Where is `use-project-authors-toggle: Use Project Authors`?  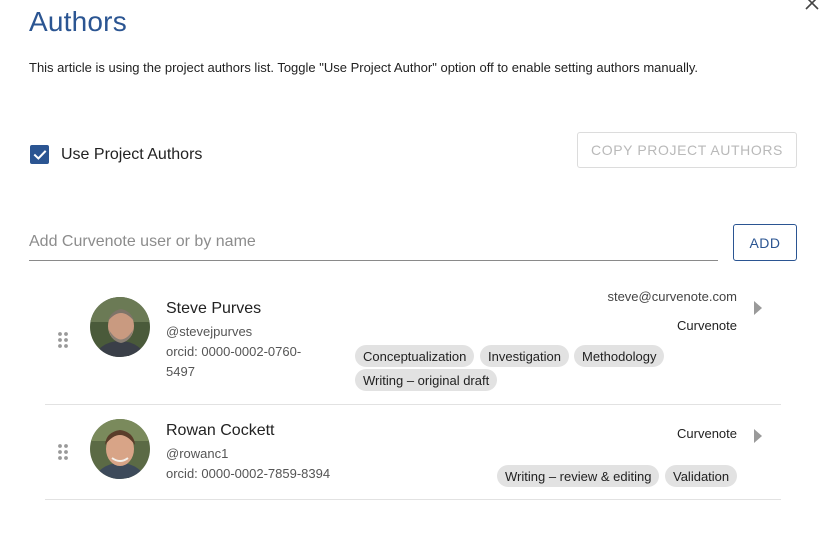
use-project-authors-toggle: Use Project Authors is located at coordinates (116, 154).